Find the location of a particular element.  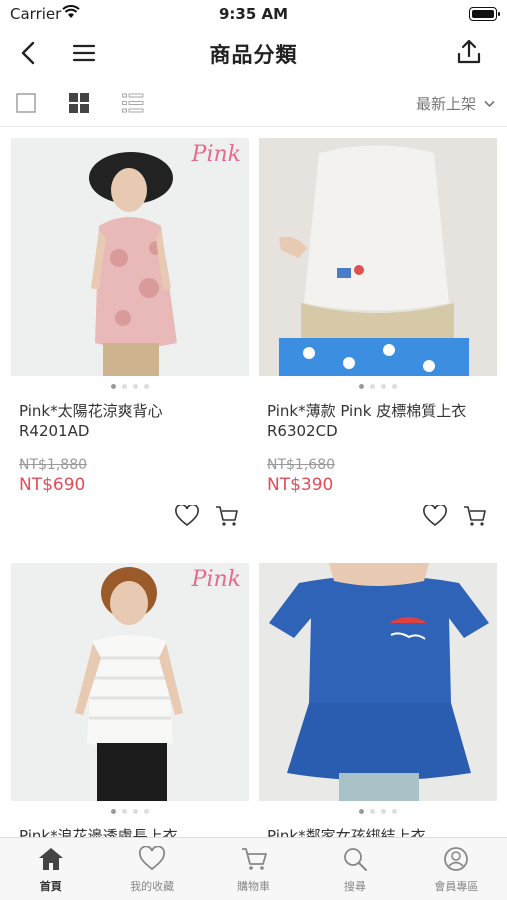

page-title: 商品分類 is located at coordinates (253, 55).